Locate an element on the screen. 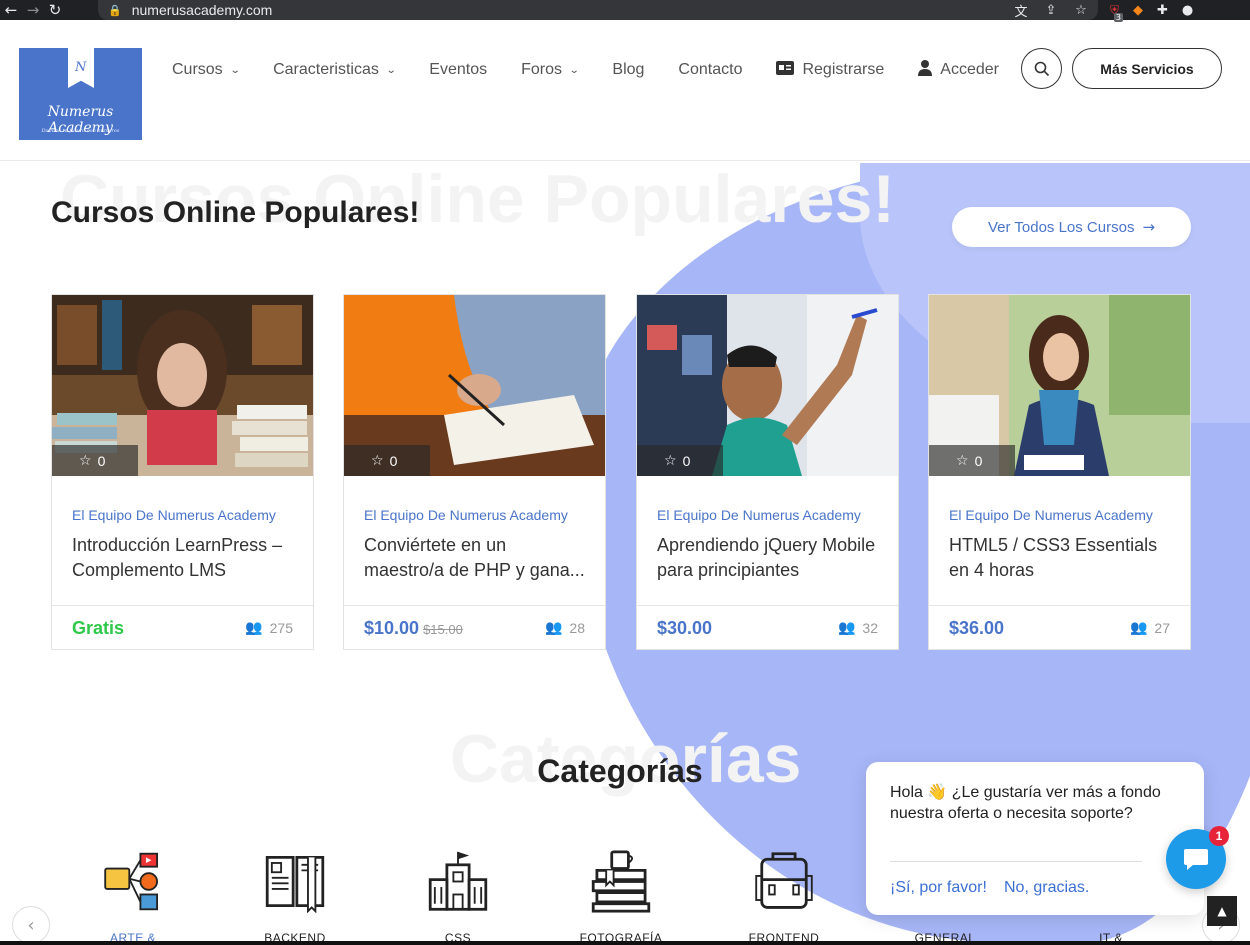 This screenshot has width=1250, height=945. course-price: $36.00 is located at coordinates (976, 628).